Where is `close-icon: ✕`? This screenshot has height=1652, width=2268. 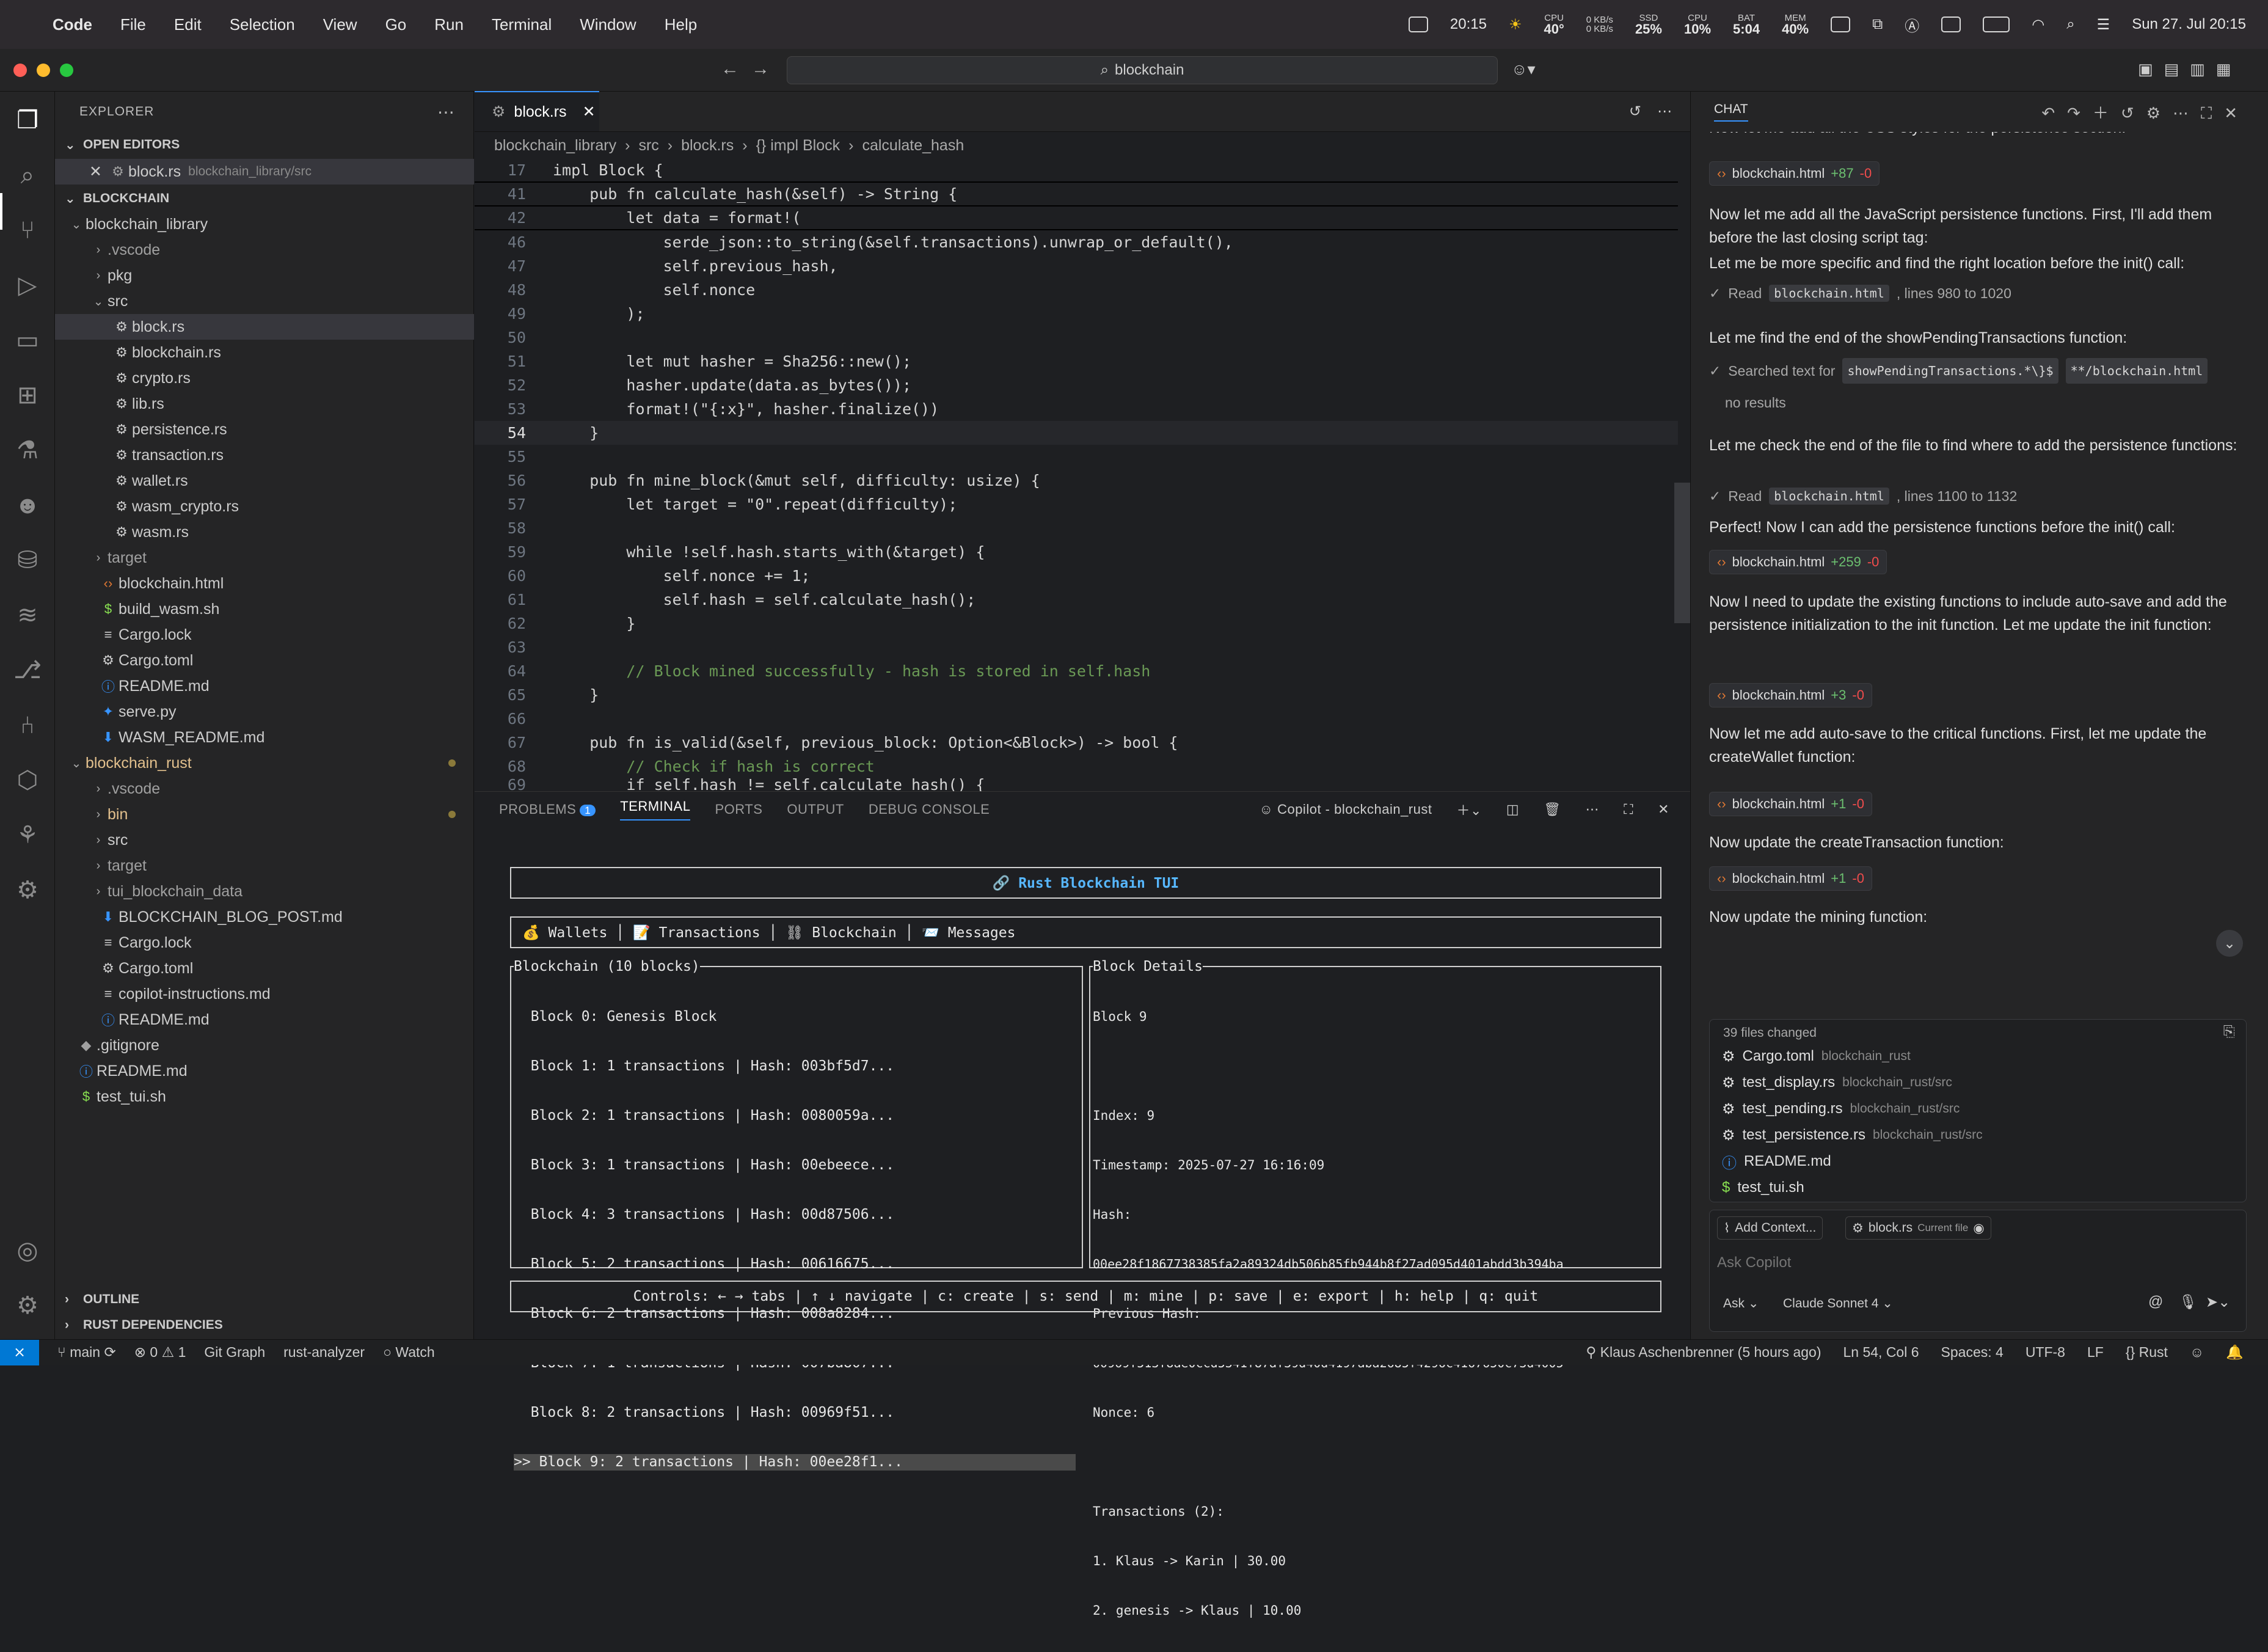
close-icon: ✕ is located at coordinates (98, 172).